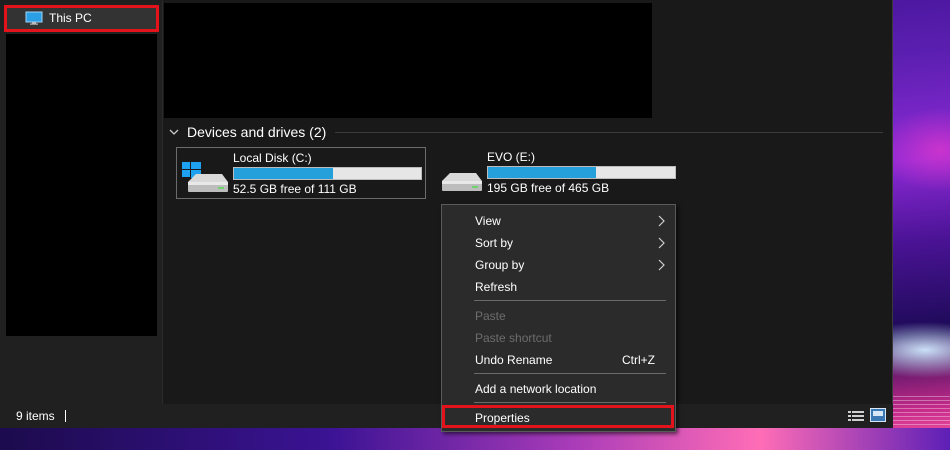  I want to click on menu-item-add-network-location: Add a network location, so click(558, 389).